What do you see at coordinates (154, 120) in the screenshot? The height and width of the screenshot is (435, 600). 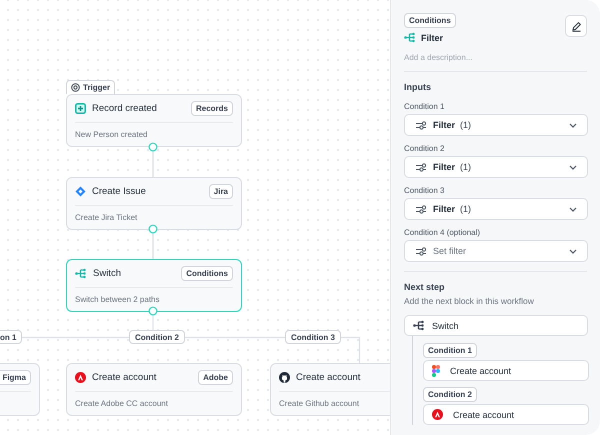 I see `node-card: Record created Records New Person created` at bounding box center [154, 120].